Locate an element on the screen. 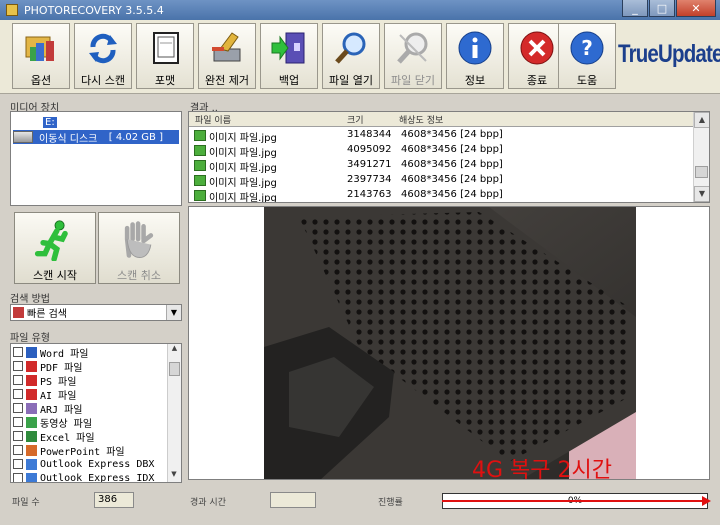 Image resolution: width=720 pixels, height=525 pixels. trueupdate-logo: TrueUpdate is located at coordinates (669, 54).